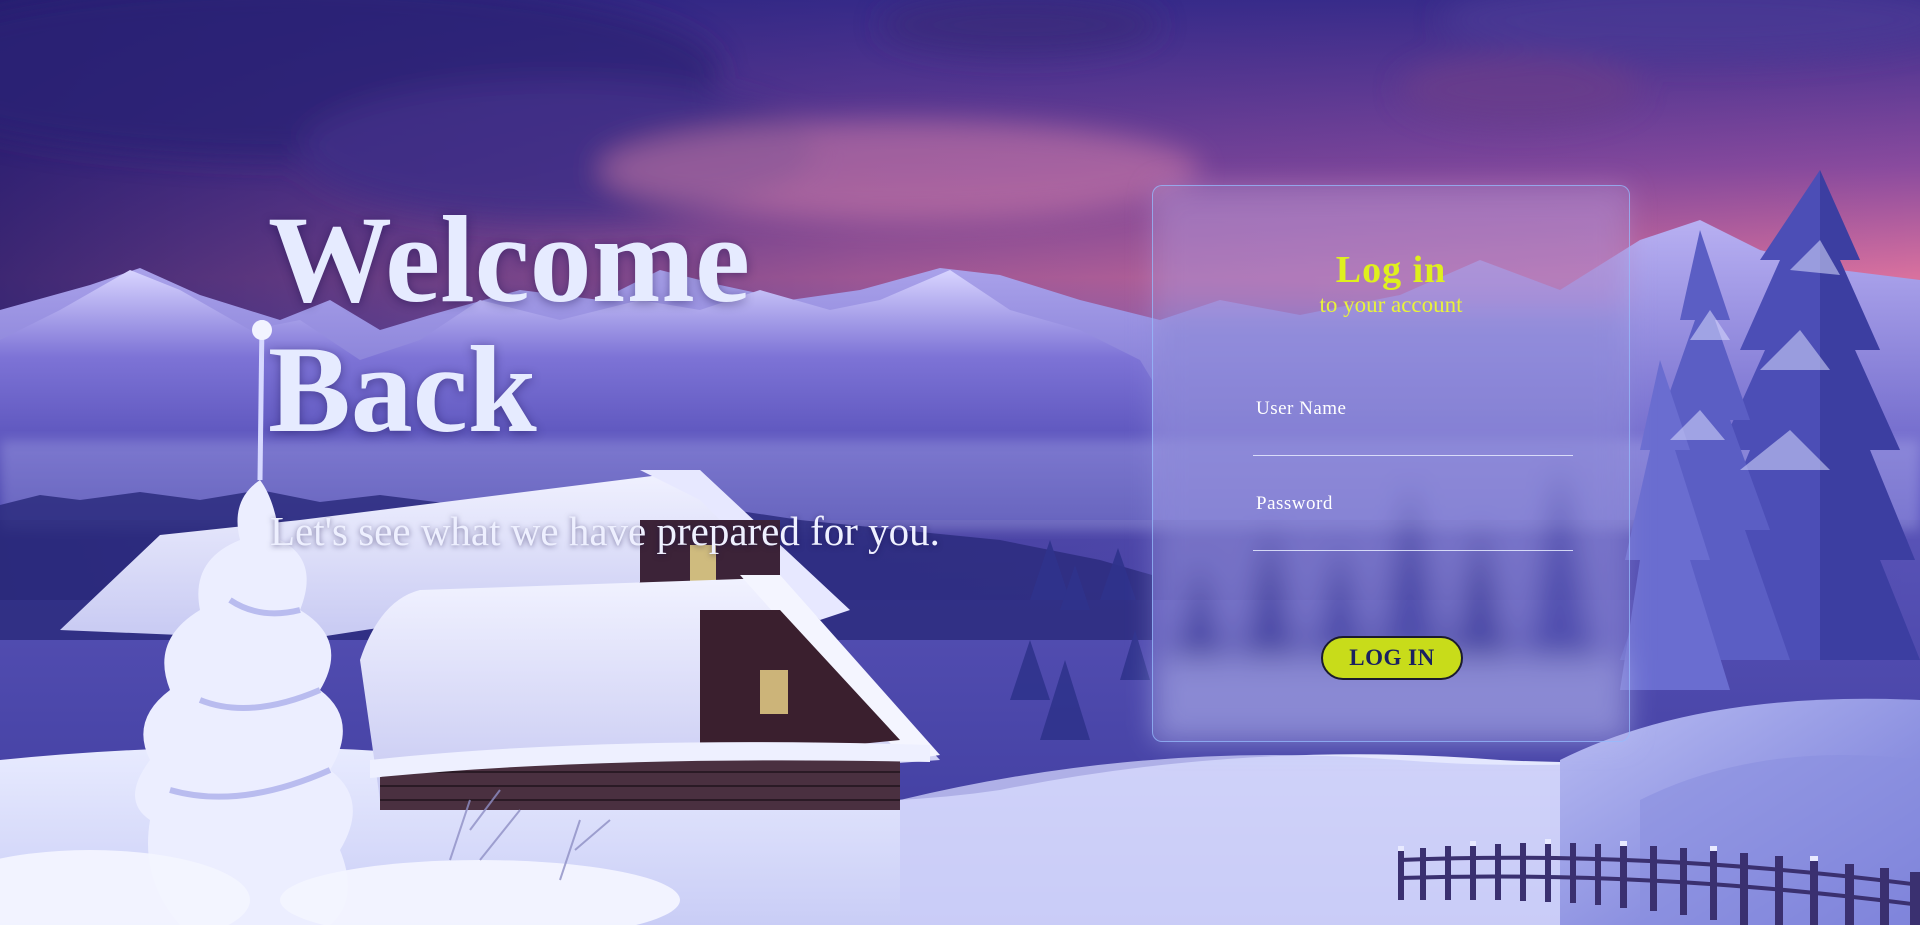 The image size is (1920, 925). I want to click on username-field-group: User Name, so click(1413, 427).